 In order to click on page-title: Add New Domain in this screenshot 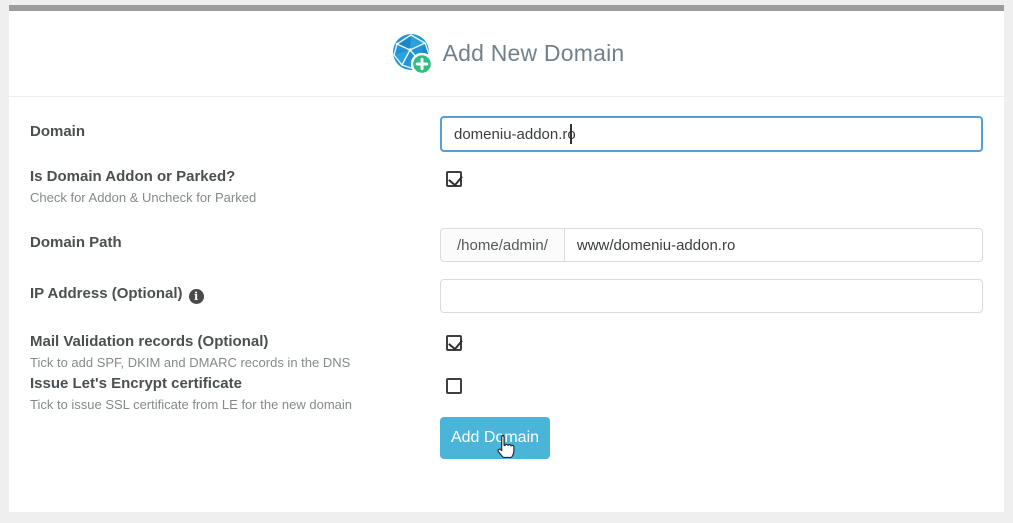, I will do `click(533, 53)`.